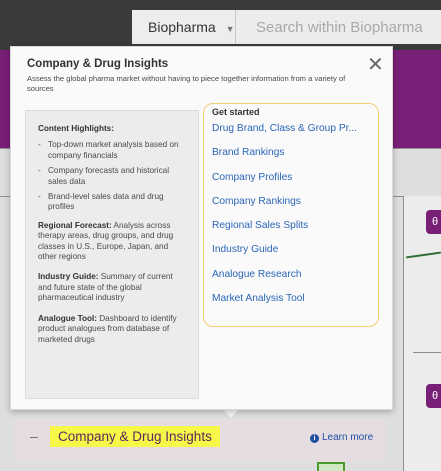 The width and height of the screenshot is (441, 471). I want to click on link-analogue-research: Analogue Research, so click(284, 281).